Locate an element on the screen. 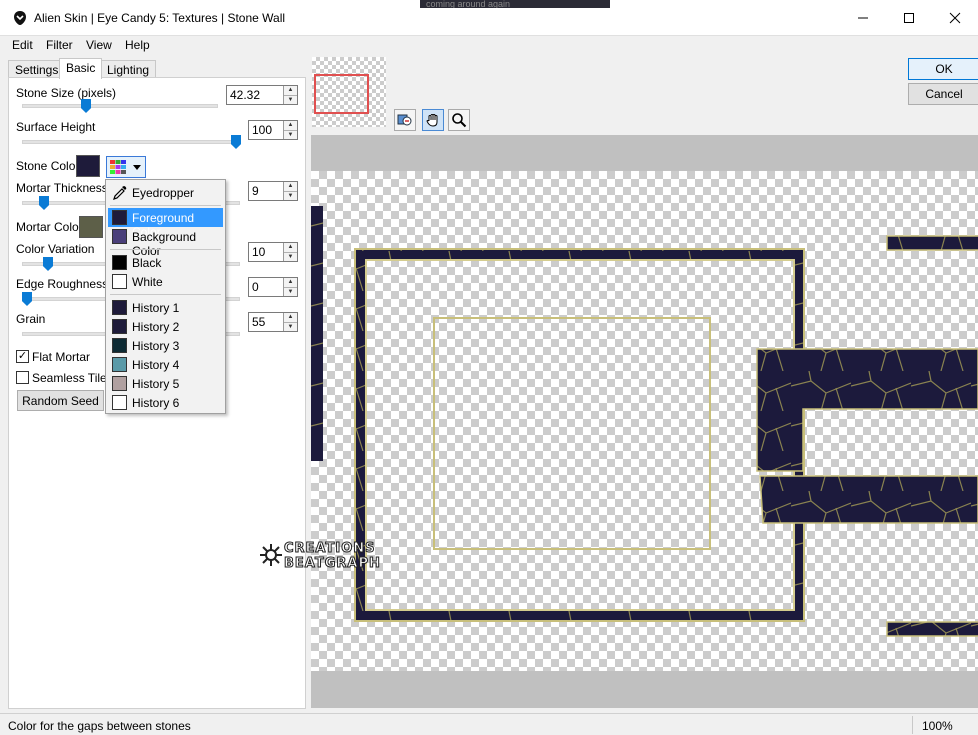 The height and width of the screenshot is (735, 978). mortar-color-label: Mortar Color is located at coordinates (49, 227).